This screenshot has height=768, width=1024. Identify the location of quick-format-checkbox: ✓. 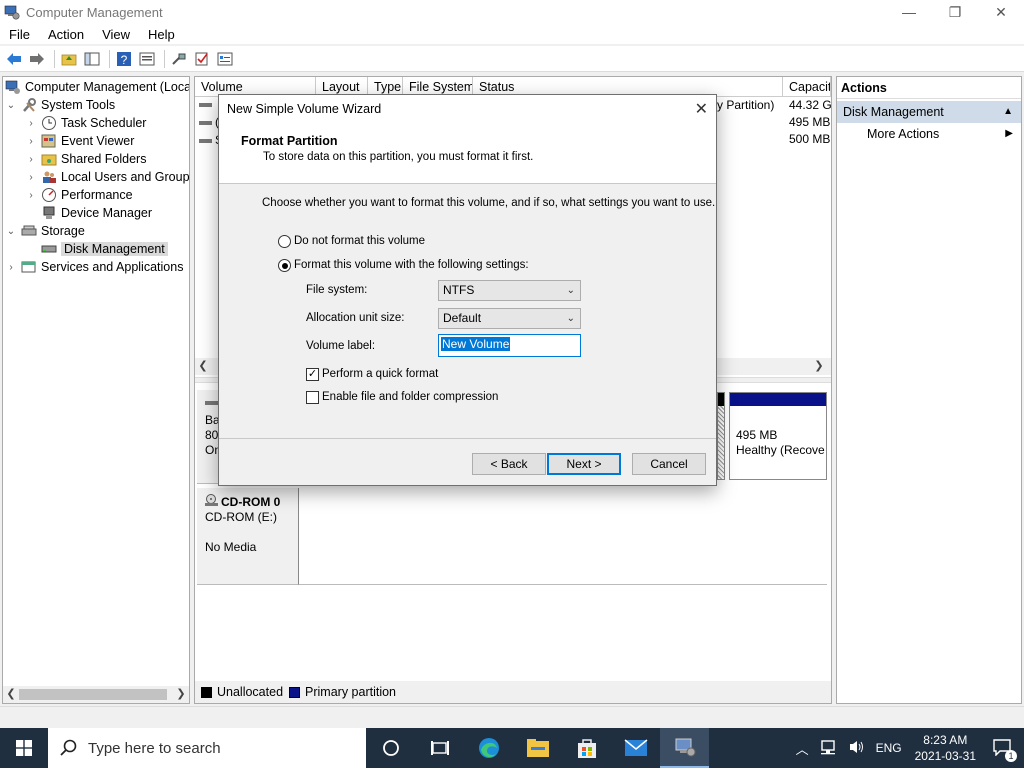
(312, 374).